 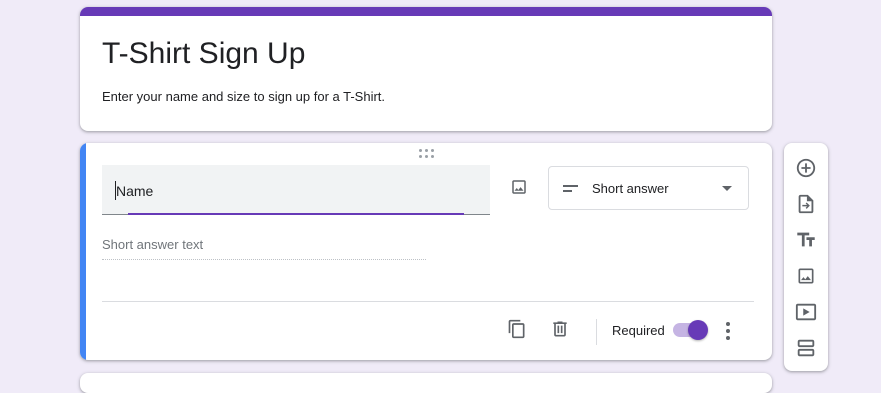 What do you see at coordinates (806, 204) in the screenshot?
I see `import-questions-icon` at bounding box center [806, 204].